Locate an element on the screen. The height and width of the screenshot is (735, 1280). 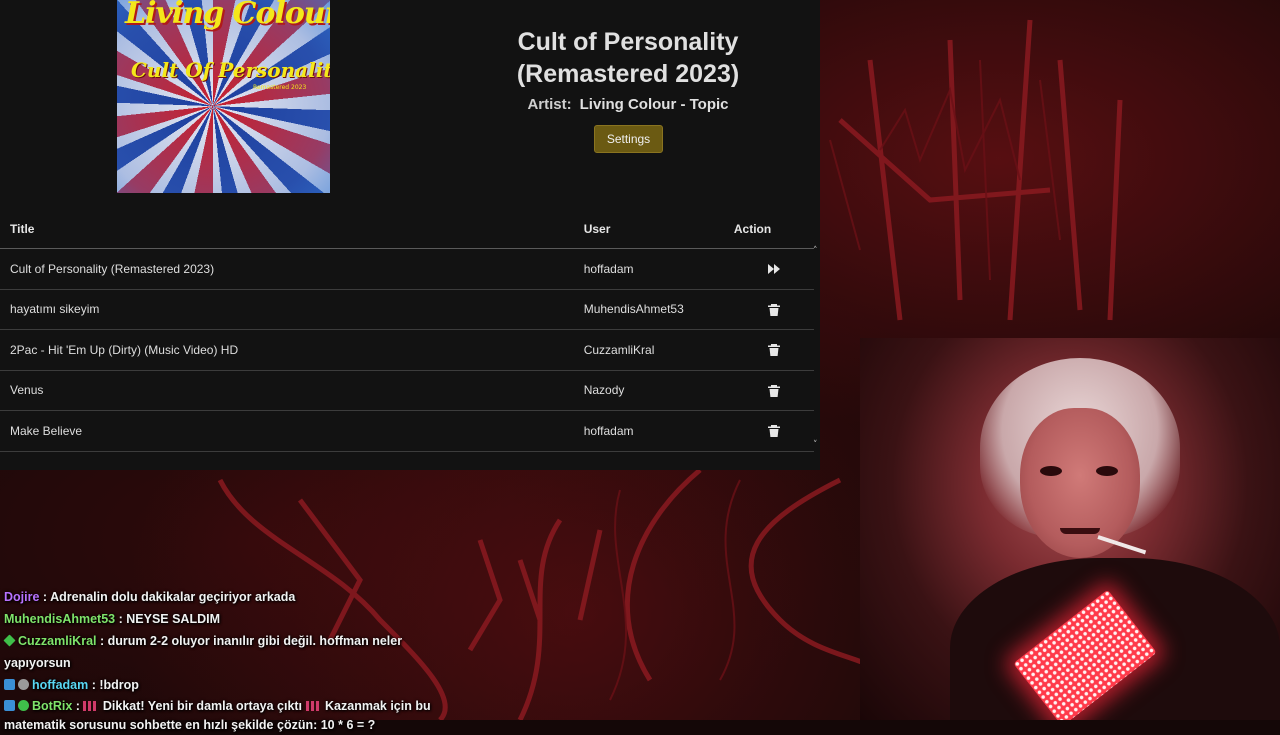
chat-text: !bdrop is located at coordinates (119, 685).